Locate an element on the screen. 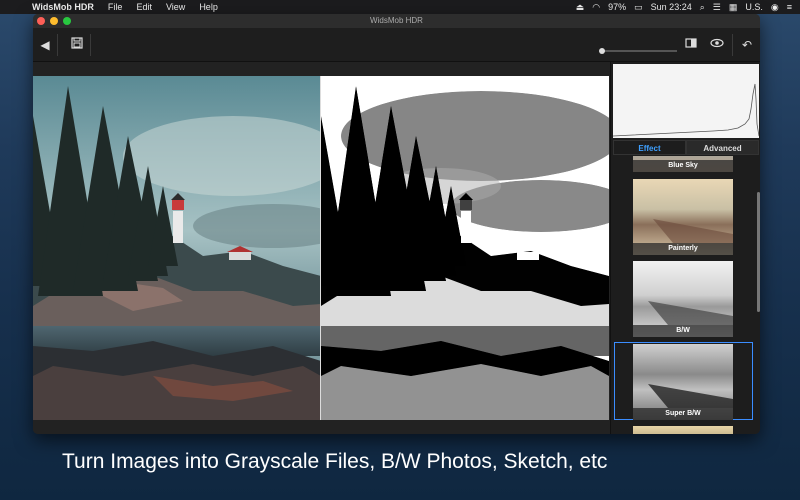  preview-eye-button is located at coordinates (717, 45).